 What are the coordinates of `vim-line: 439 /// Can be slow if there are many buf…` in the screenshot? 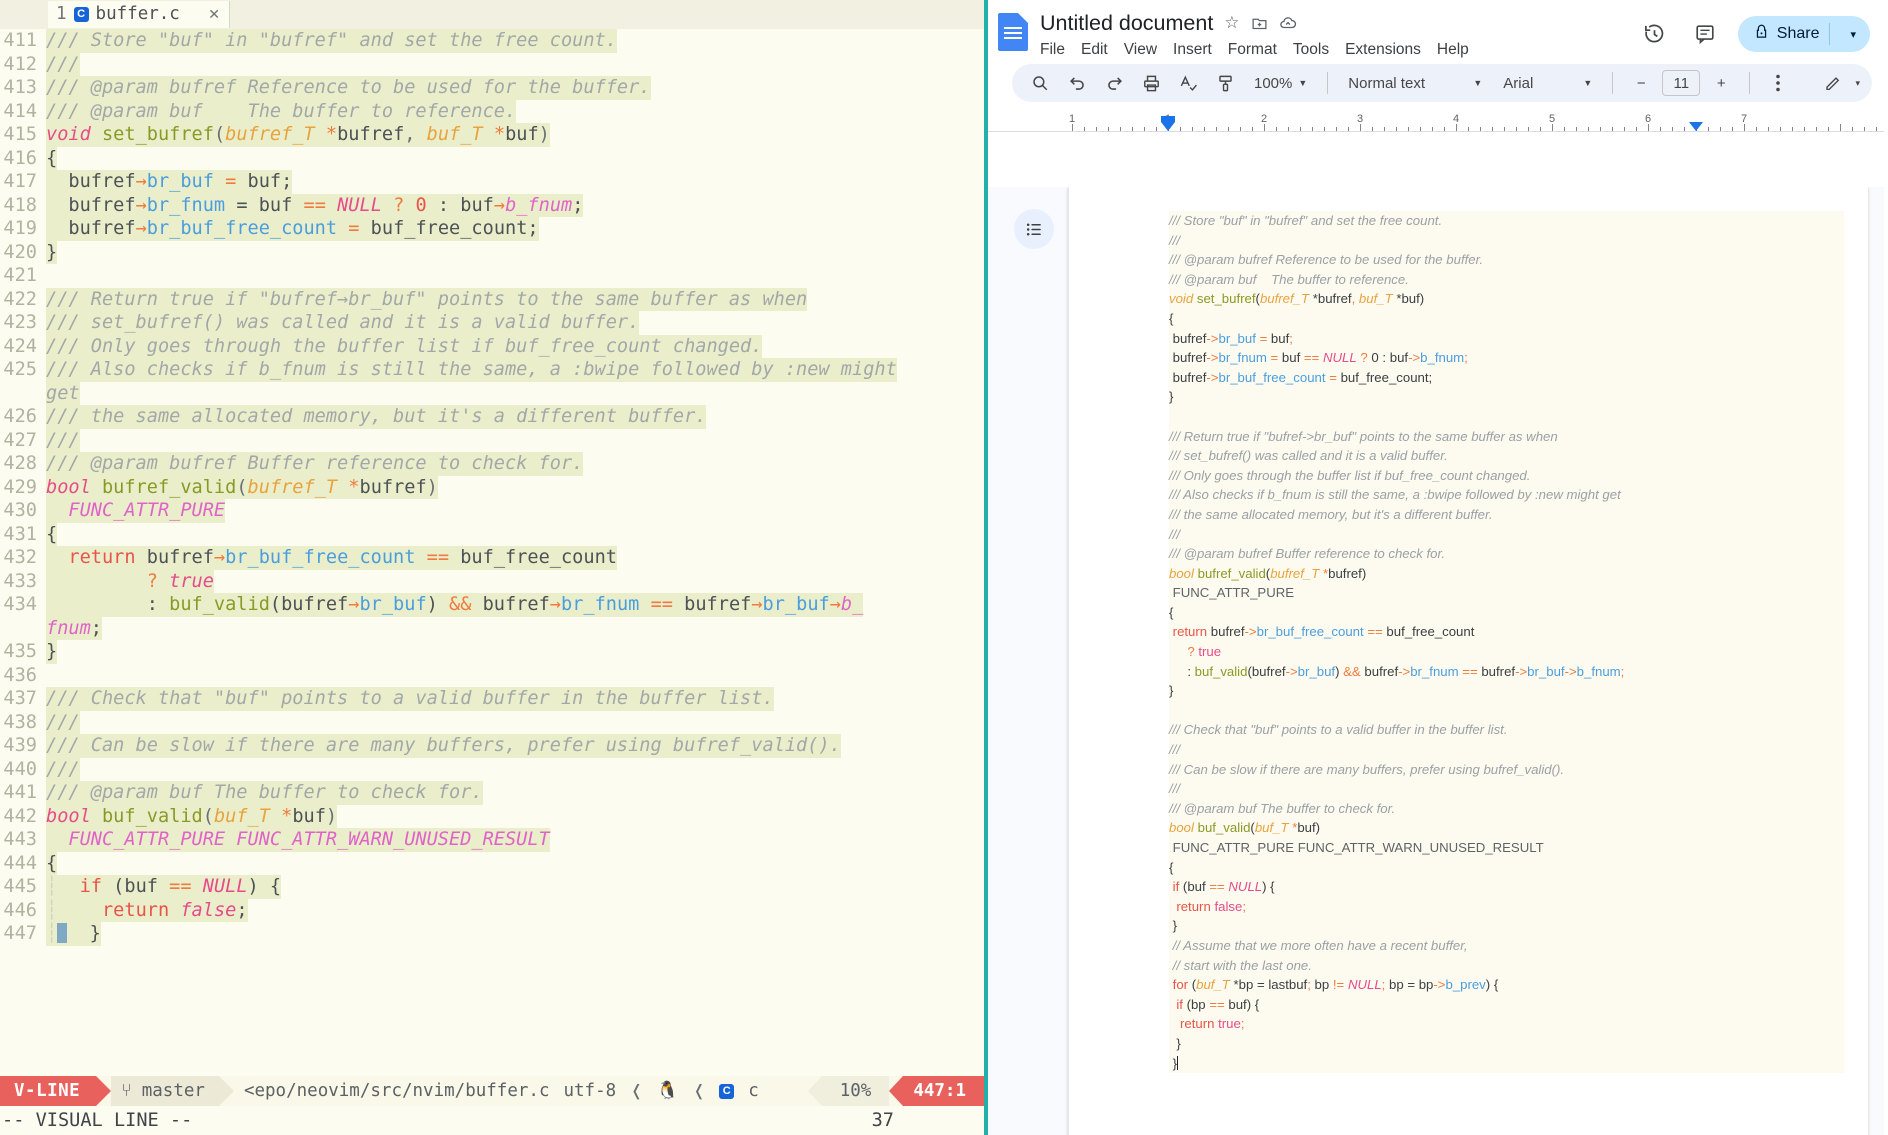 It's located at (492, 746).